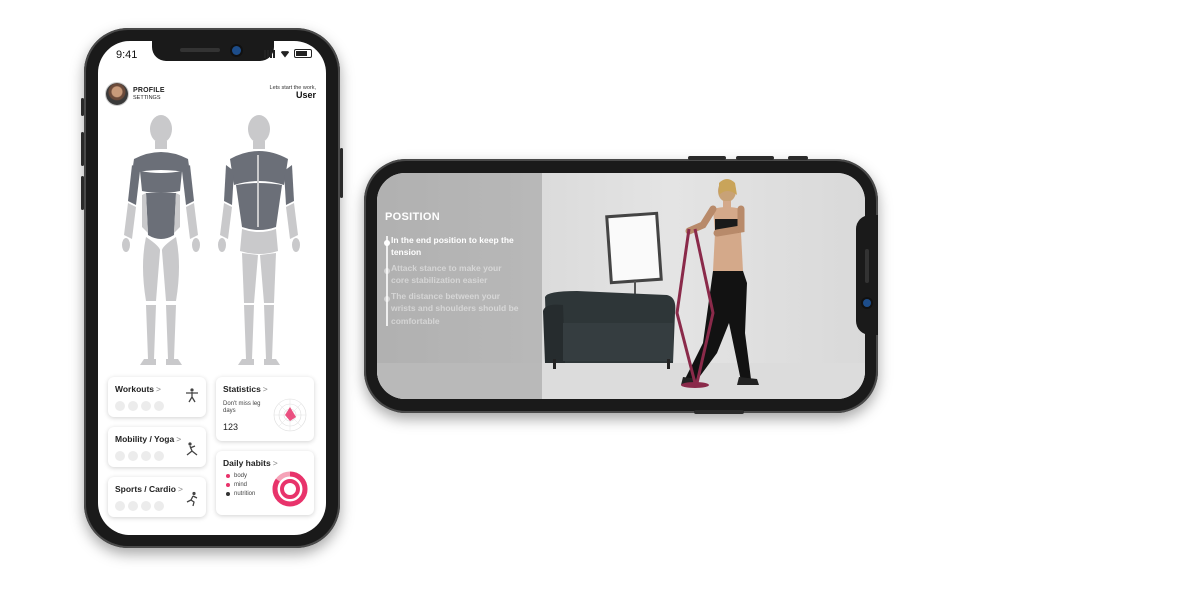 This screenshot has width=1200, height=614. What do you see at coordinates (192, 395) in the screenshot?
I see `weightlifter-icon` at bounding box center [192, 395].